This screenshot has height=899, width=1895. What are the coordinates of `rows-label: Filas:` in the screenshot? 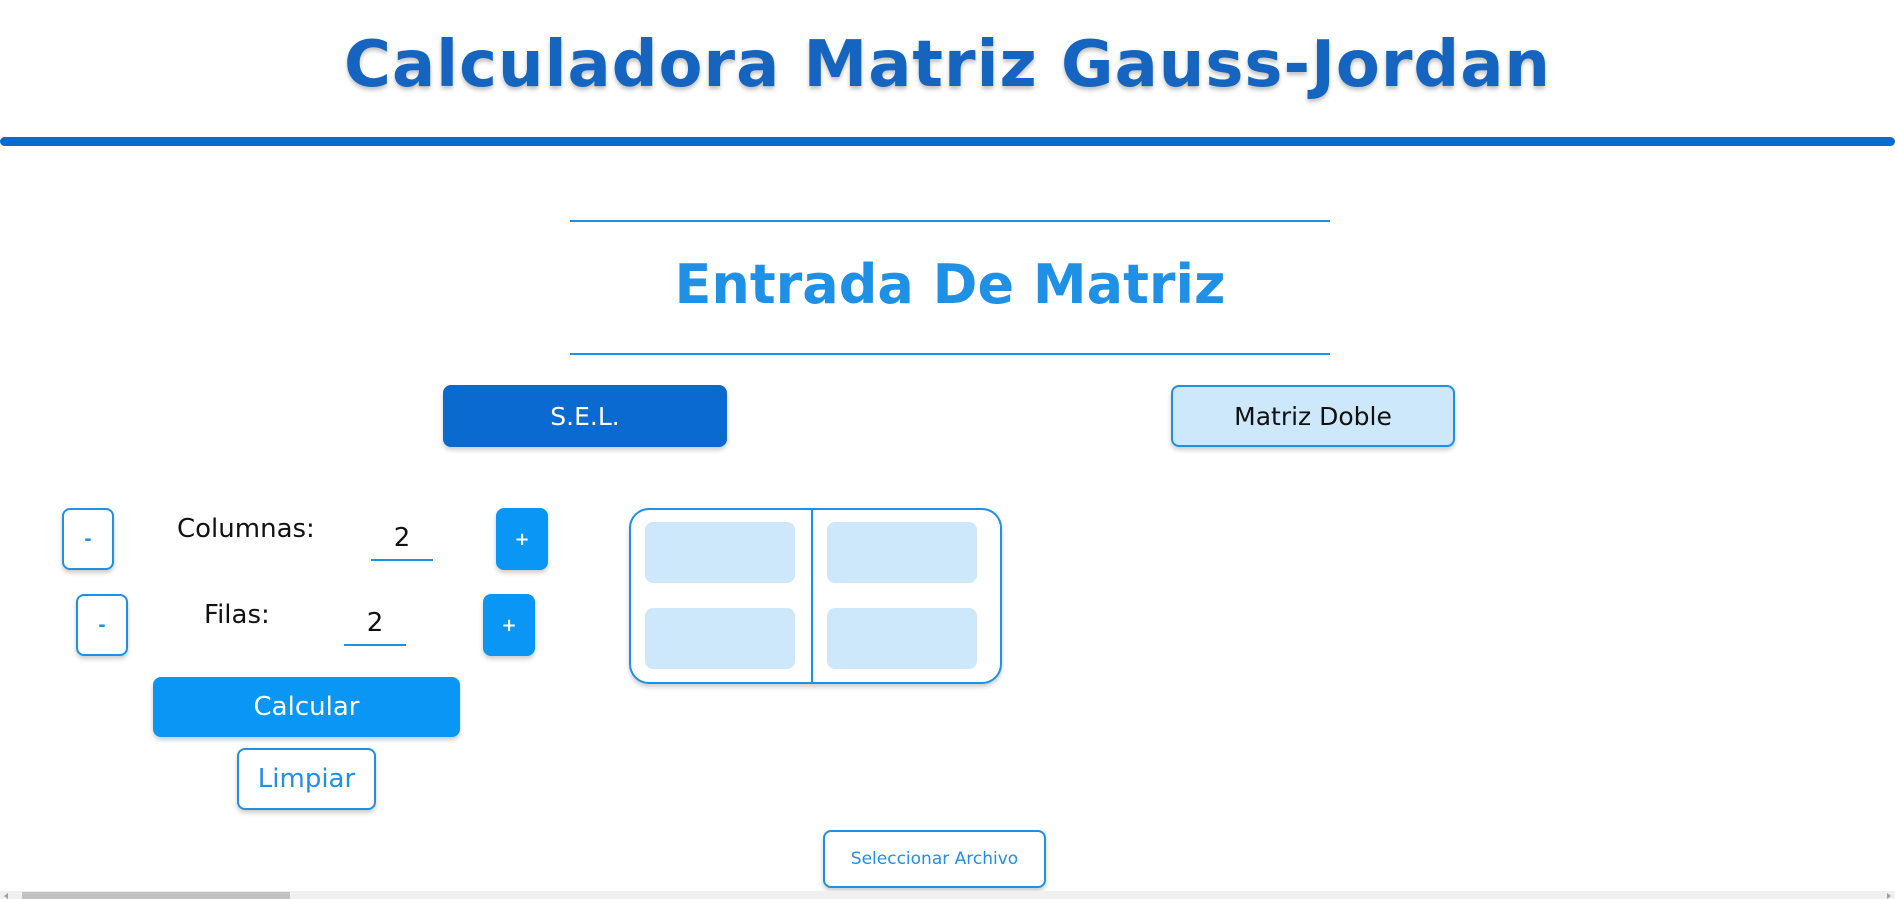 It's located at (237, 615).